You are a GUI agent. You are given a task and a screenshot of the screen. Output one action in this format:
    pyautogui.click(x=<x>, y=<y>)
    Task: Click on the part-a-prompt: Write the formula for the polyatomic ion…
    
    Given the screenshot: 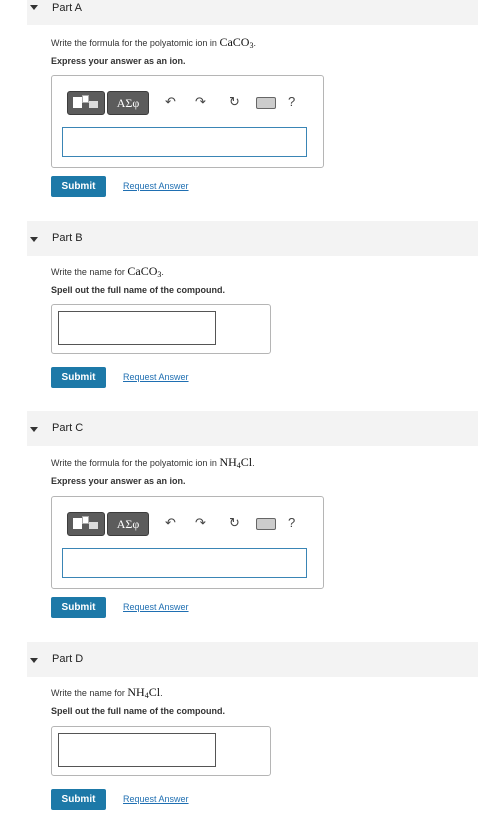 What is the action you would take?
    pyautogui.click(x=153, y=42)
    